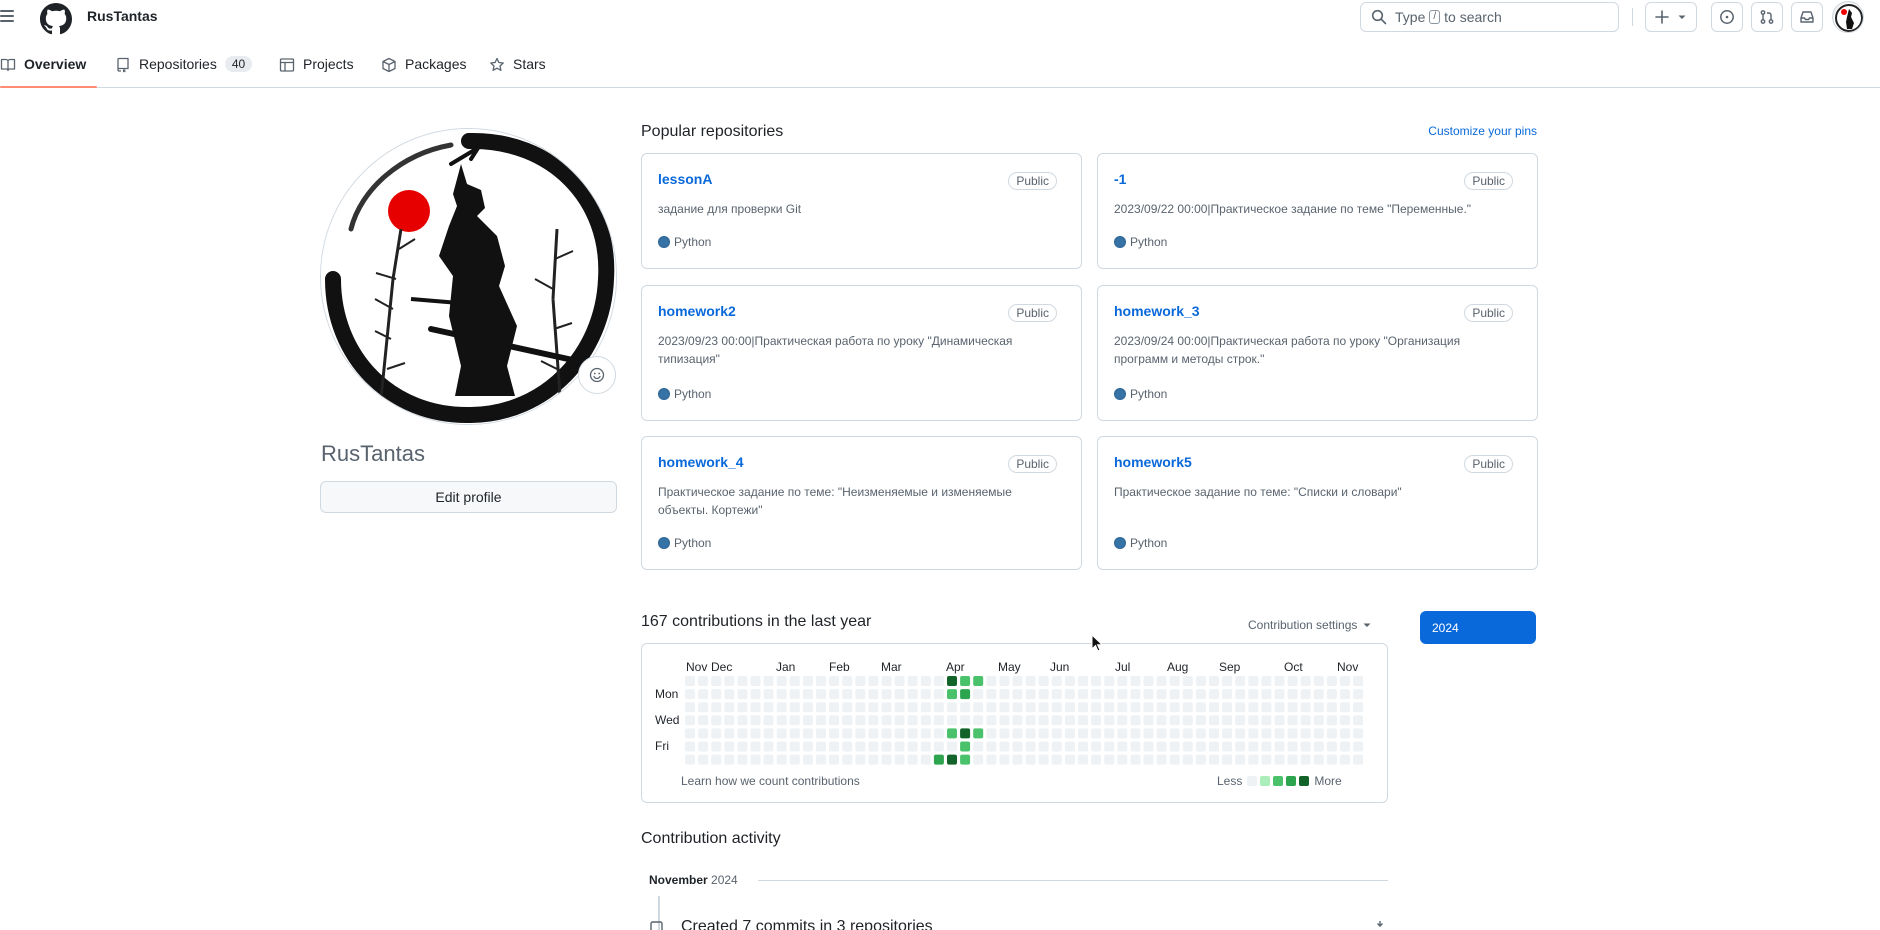  Describe the element at coordinates (597, 375) in the screenshot. I see `set-status-button` at that location.